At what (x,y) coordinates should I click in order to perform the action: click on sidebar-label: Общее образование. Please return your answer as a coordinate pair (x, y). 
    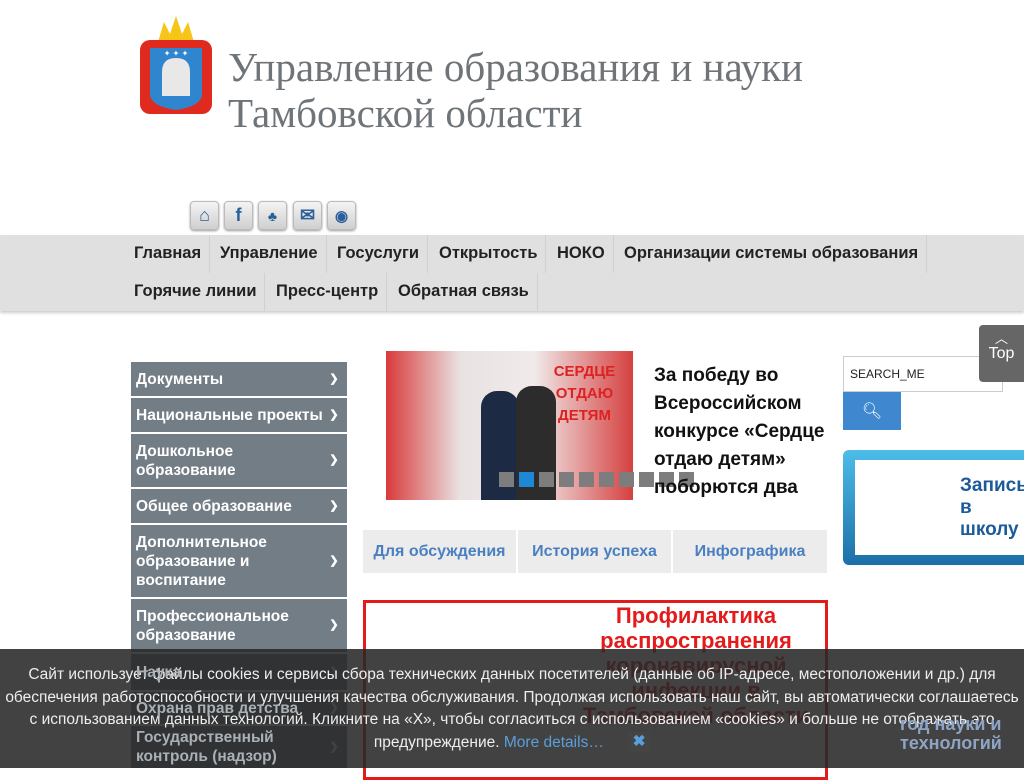
    Looking at the image, I should click on (214, 506).